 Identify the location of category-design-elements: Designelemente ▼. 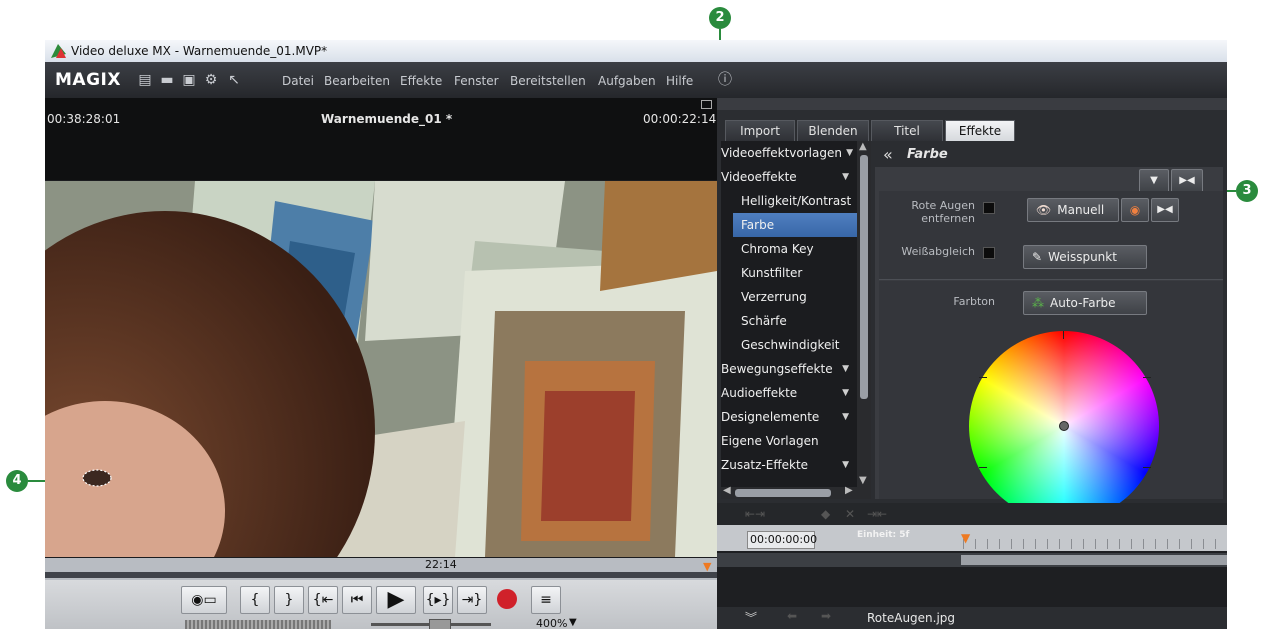
(789, 417).